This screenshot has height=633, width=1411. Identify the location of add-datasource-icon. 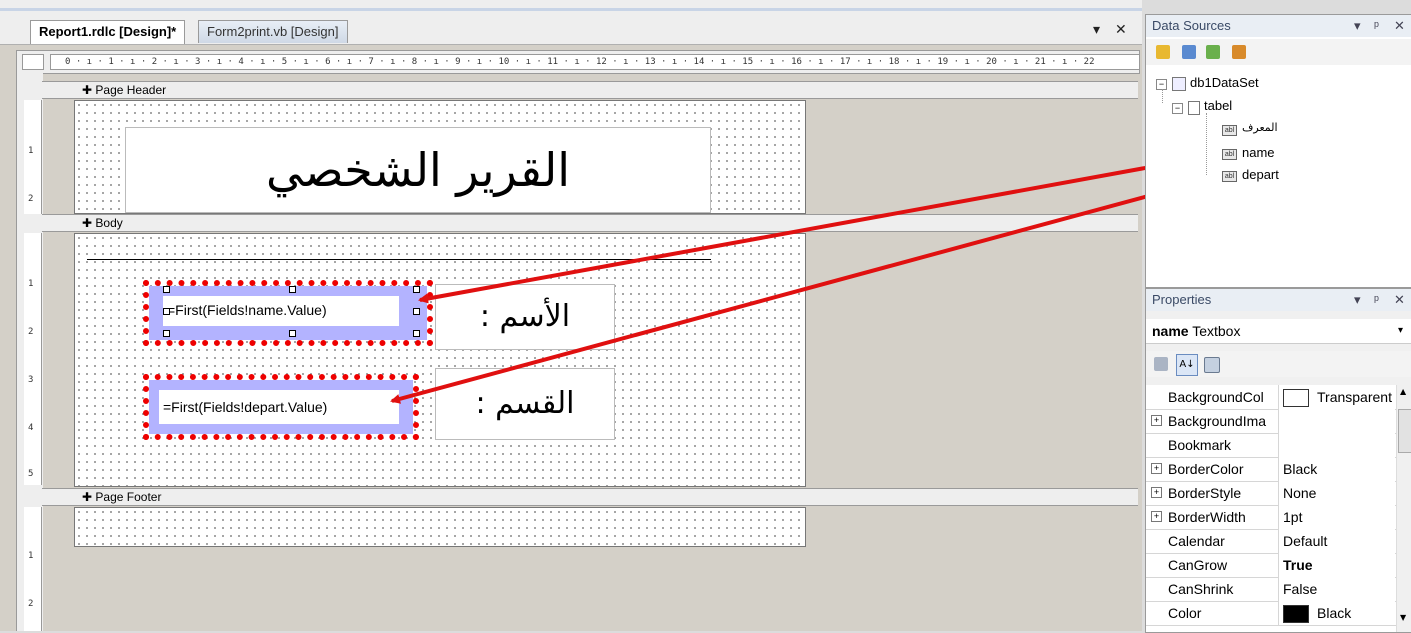
(1163, 52).